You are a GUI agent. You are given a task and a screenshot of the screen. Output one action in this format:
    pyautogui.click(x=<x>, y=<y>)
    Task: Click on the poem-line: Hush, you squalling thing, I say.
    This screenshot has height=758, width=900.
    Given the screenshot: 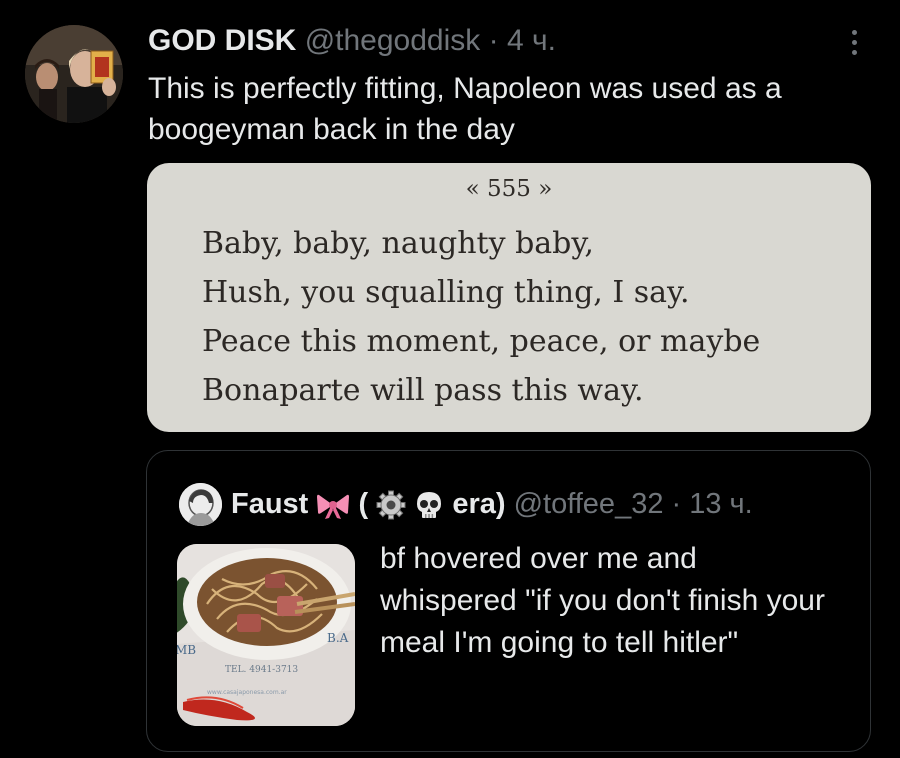 What is the action you would take?
    pyautogui.click(x=446, y=292)
    